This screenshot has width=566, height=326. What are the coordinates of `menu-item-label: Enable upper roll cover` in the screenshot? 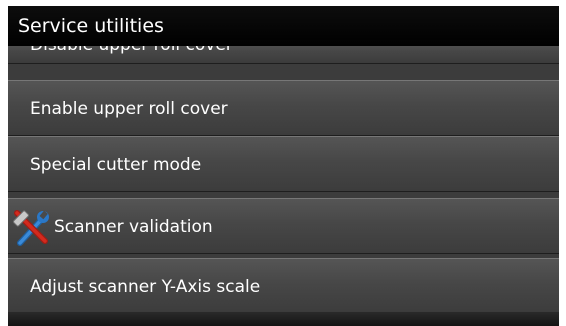 It's located at (129, 109).